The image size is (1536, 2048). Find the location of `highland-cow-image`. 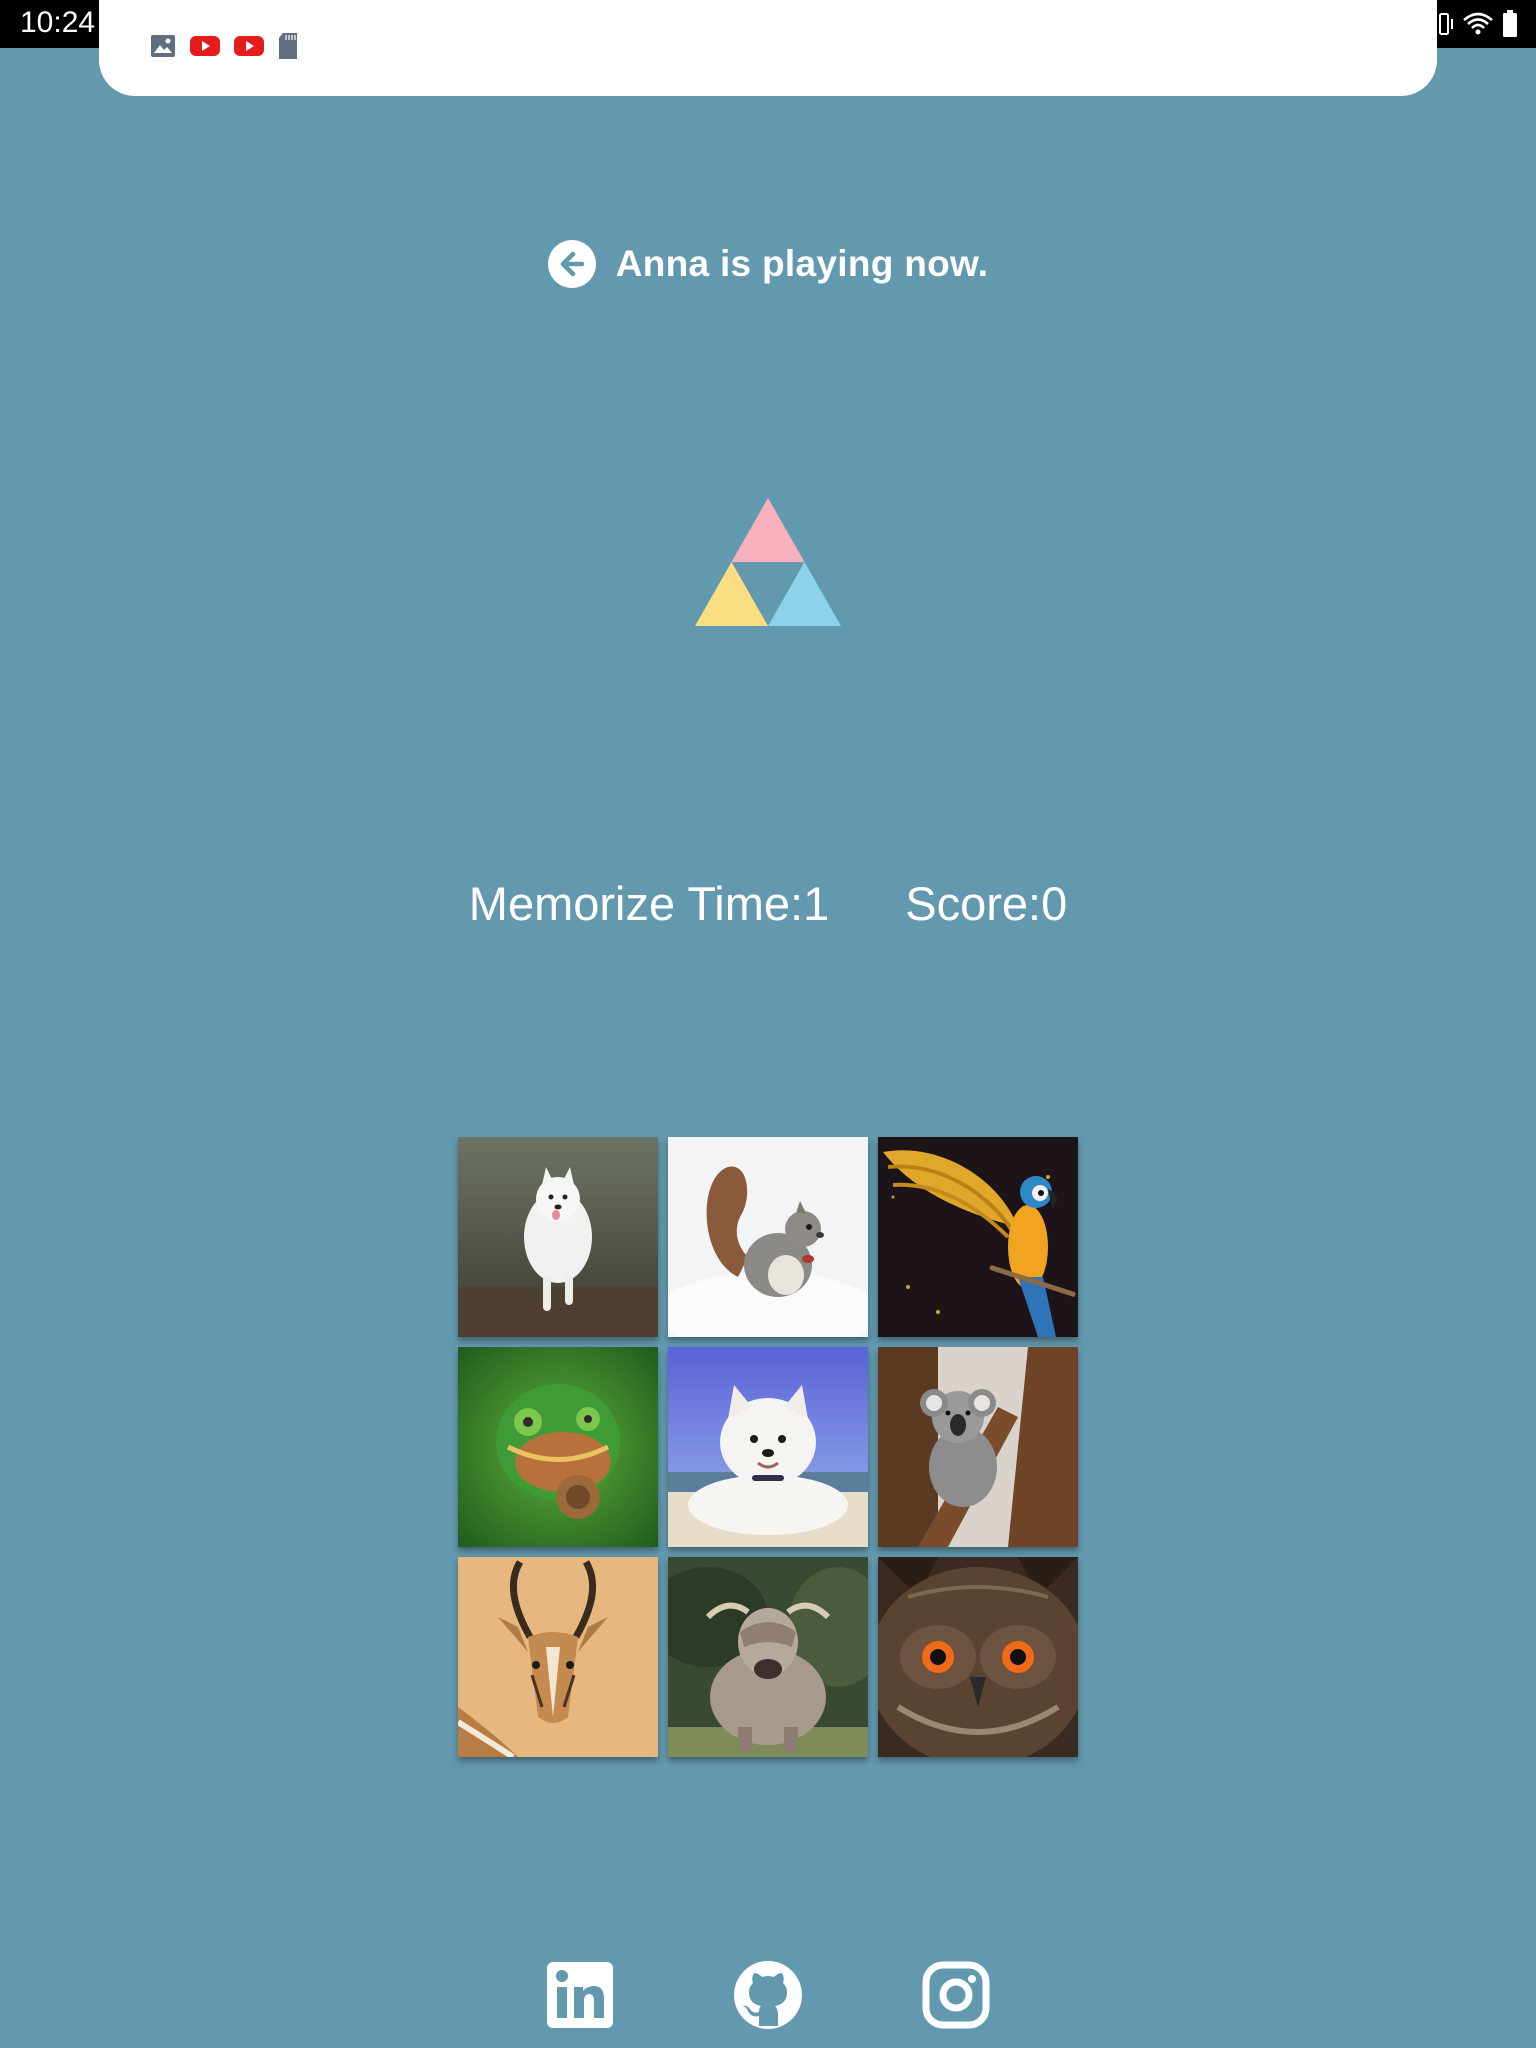

highland-cow-image is located at coordinates (768, 1657).